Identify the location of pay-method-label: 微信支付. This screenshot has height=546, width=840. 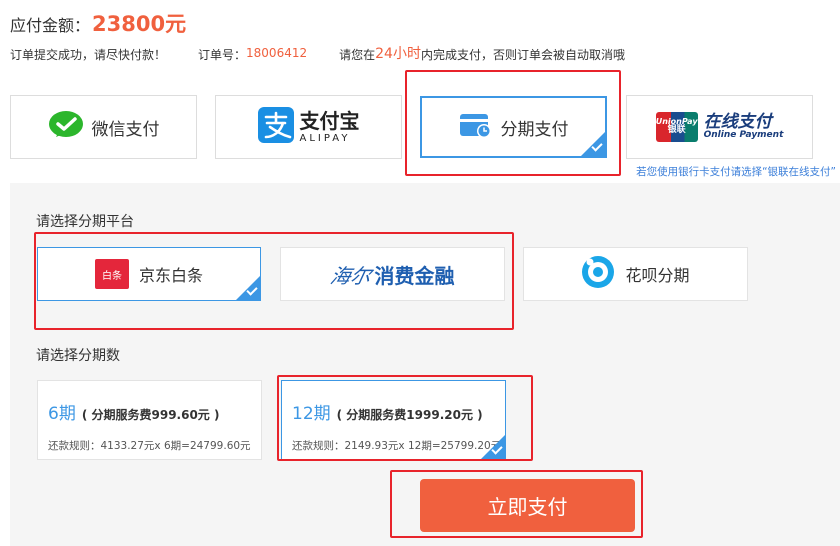
(125, 129).